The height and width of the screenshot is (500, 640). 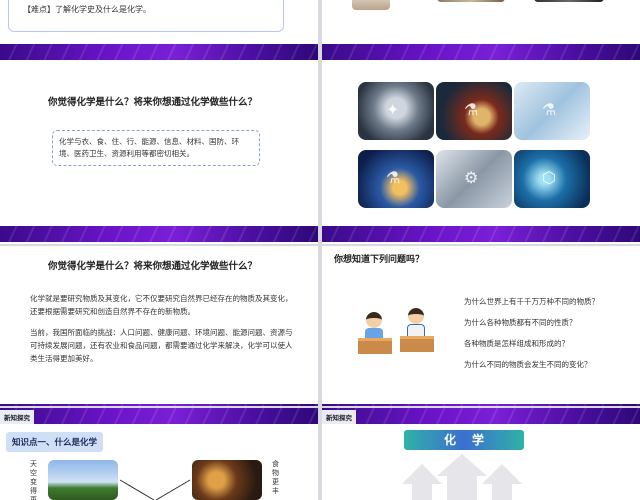 I want to click on microscope-icon: ✦, so click(x=393, y=109).